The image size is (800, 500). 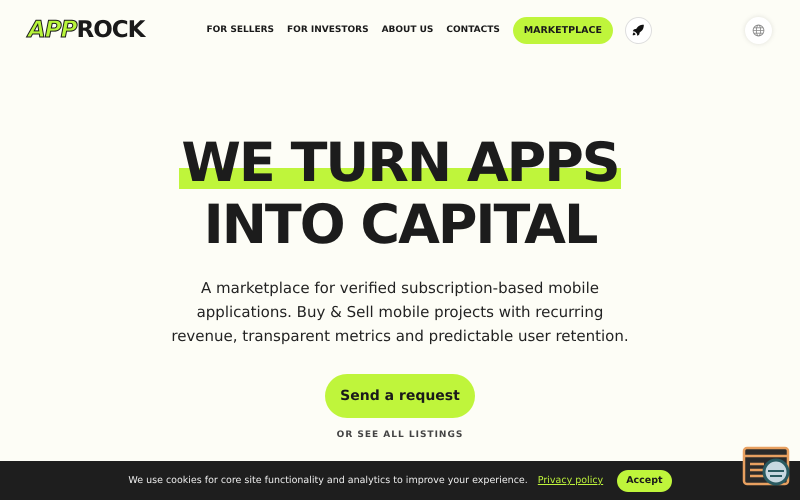 I want to click on language-button, so click(x=758, y=30).